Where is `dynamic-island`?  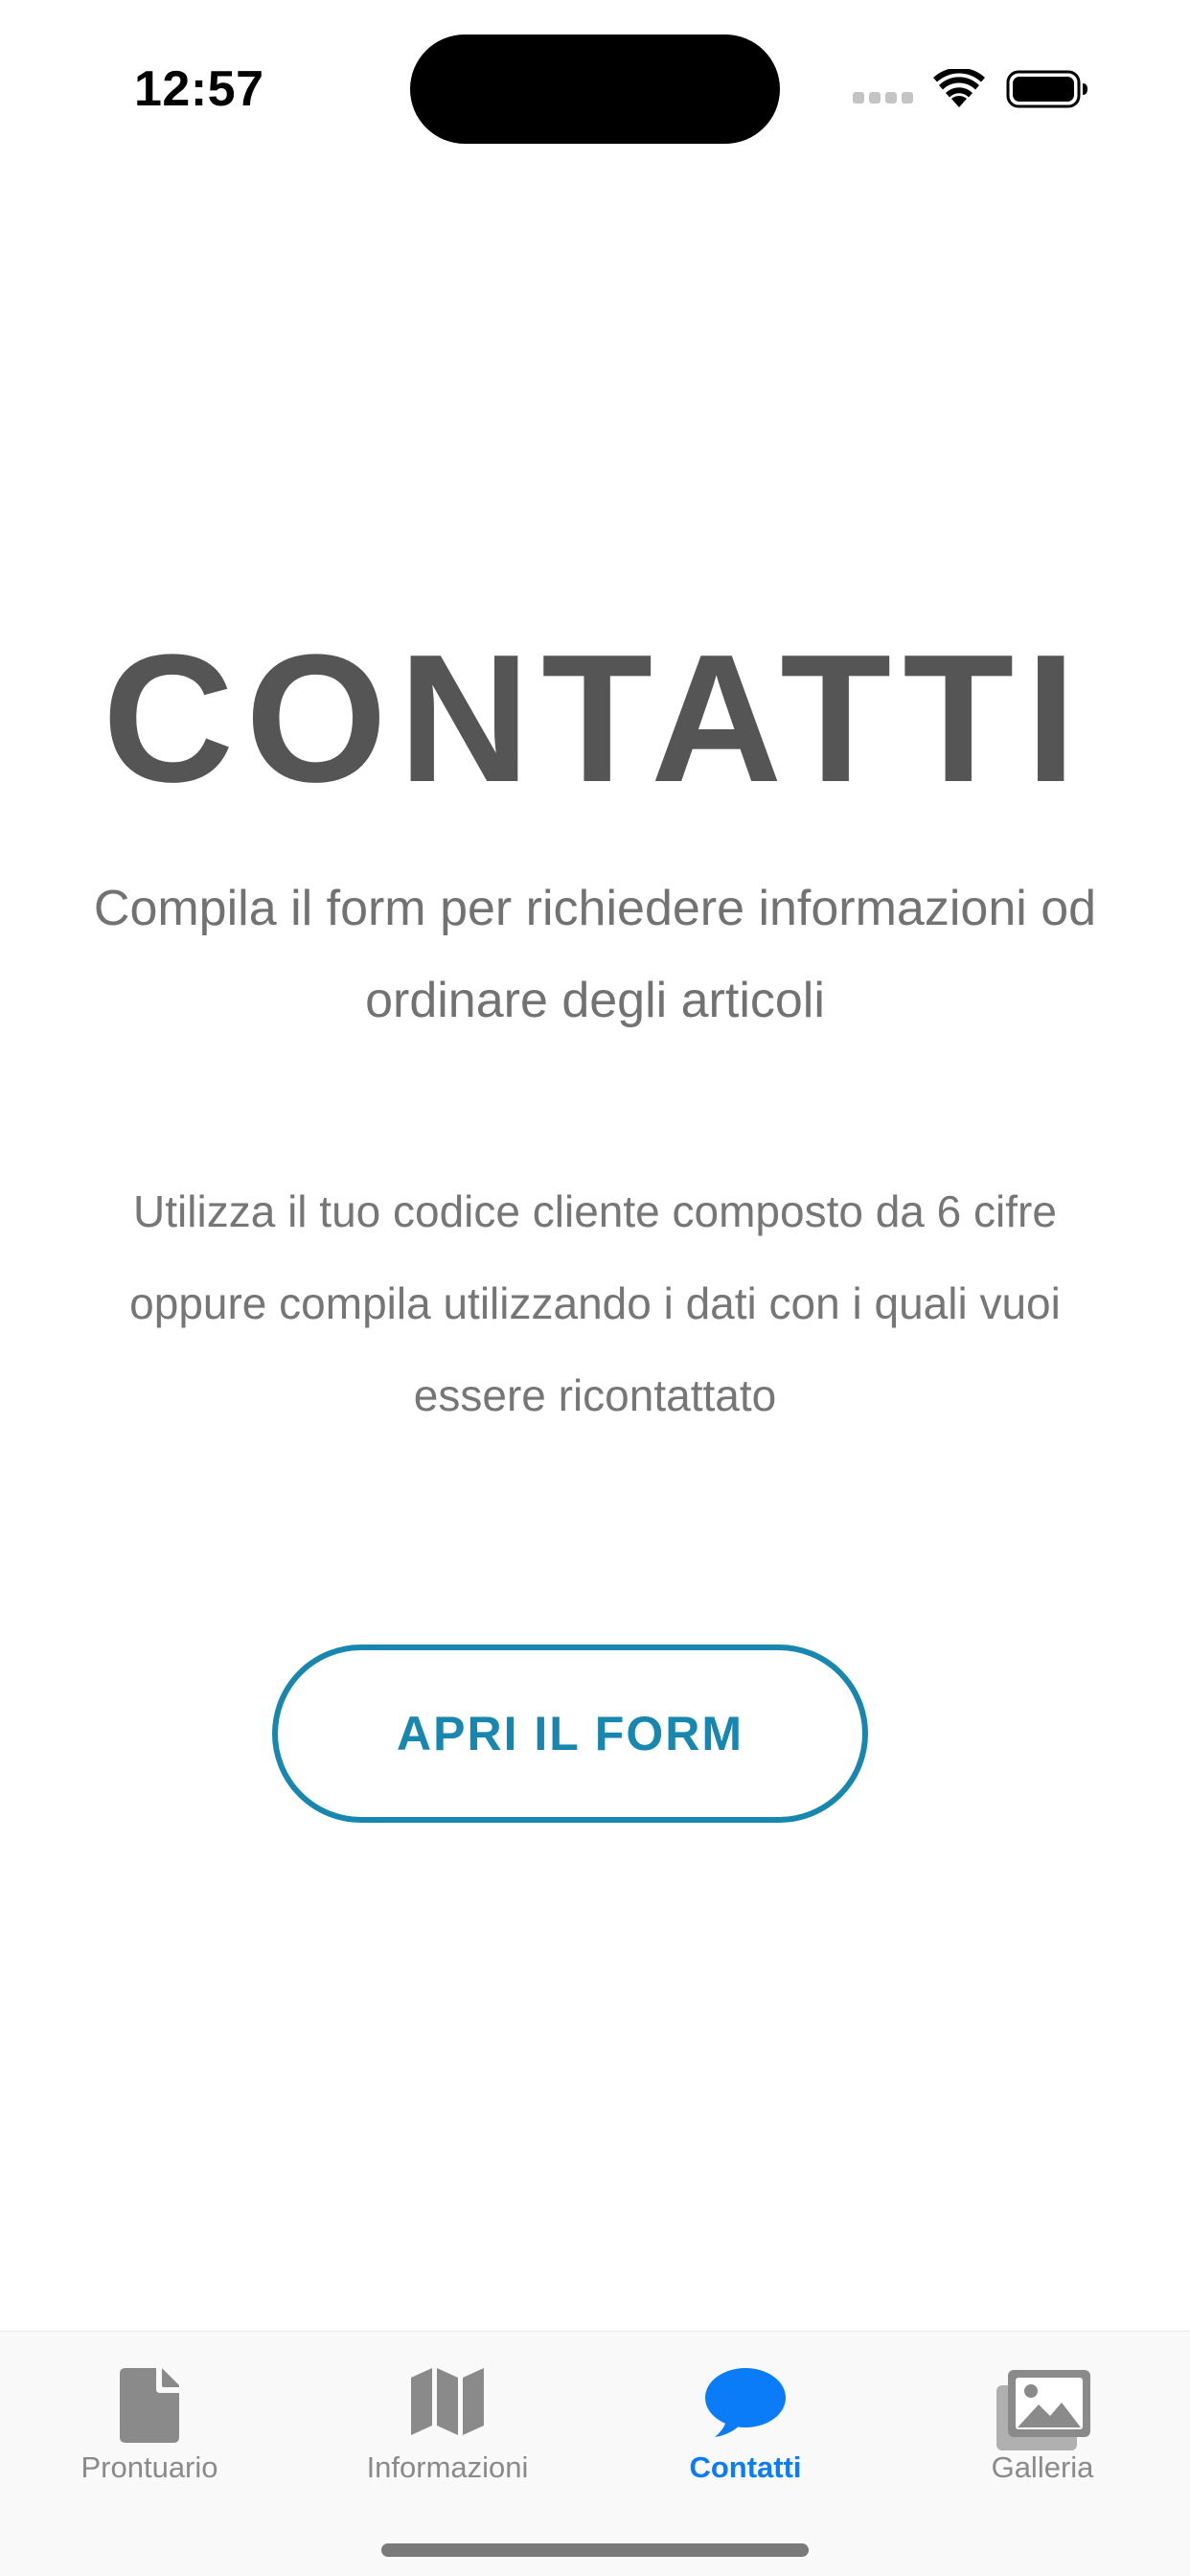
dynamic-island is located at coordinates (595, 89).